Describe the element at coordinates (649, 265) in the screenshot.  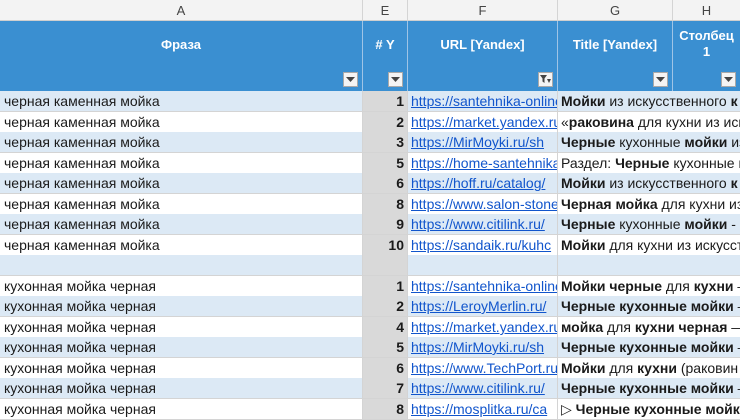
I see `title-cell` at that location.